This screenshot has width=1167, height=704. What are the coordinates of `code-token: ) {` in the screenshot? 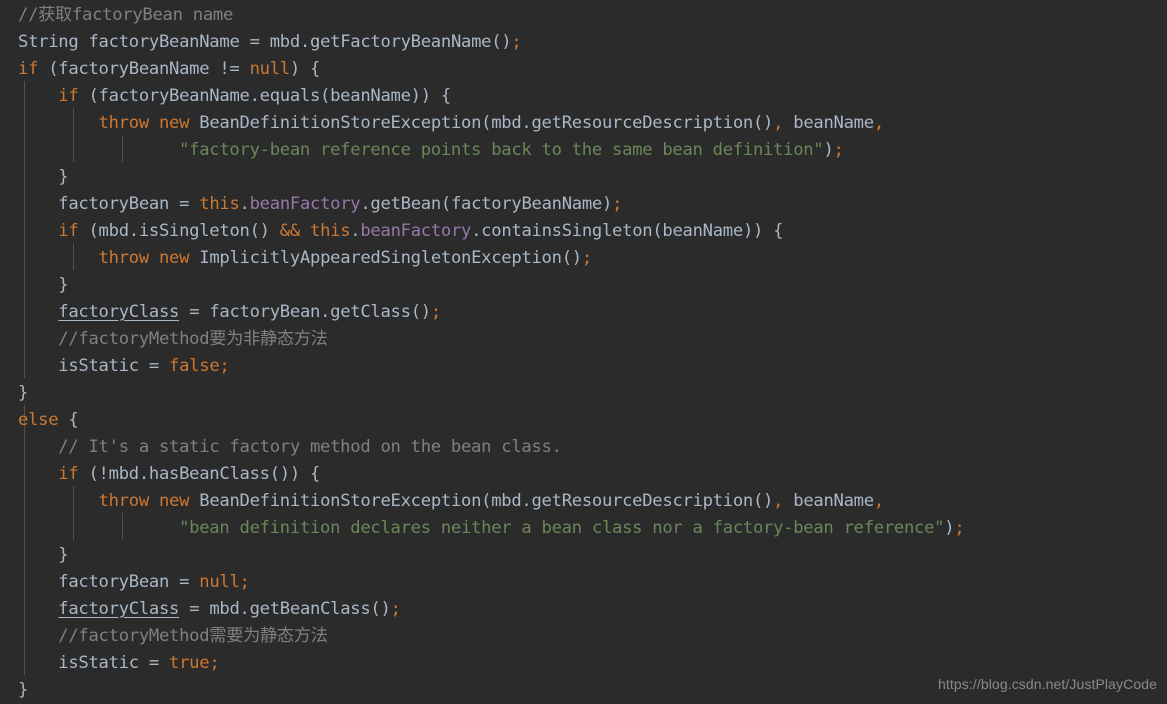 It's located at (305, 69).